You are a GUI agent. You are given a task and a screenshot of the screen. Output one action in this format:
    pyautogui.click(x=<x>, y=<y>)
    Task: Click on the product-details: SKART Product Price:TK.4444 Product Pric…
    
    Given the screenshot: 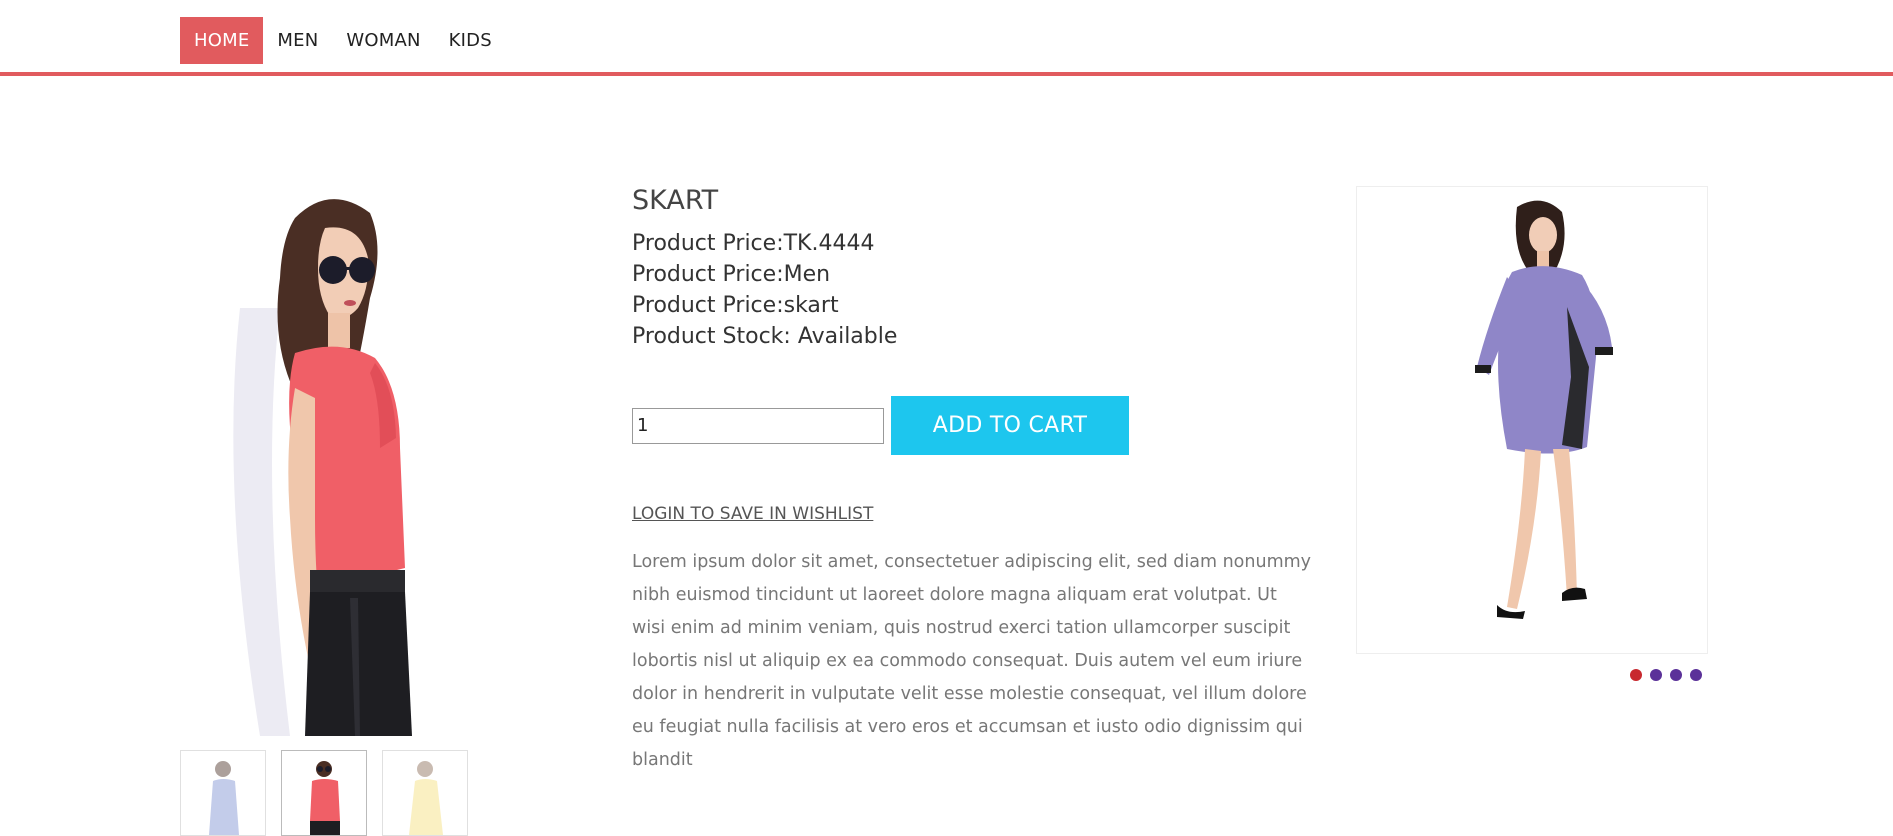 What is the action you would take?
    pyautogui.click(x=972, y=268)
    